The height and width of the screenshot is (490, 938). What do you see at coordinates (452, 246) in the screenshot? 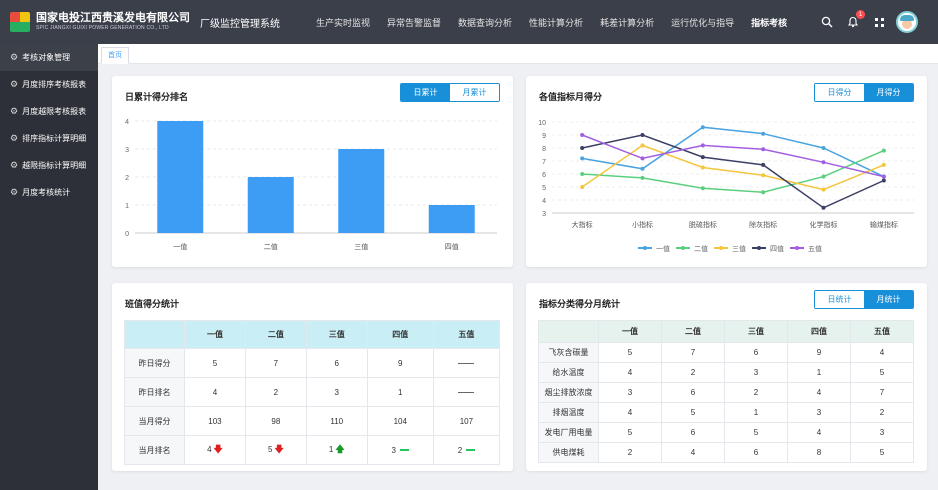
I see `x-tick-label: 四值` at bounding box center [452, 246].